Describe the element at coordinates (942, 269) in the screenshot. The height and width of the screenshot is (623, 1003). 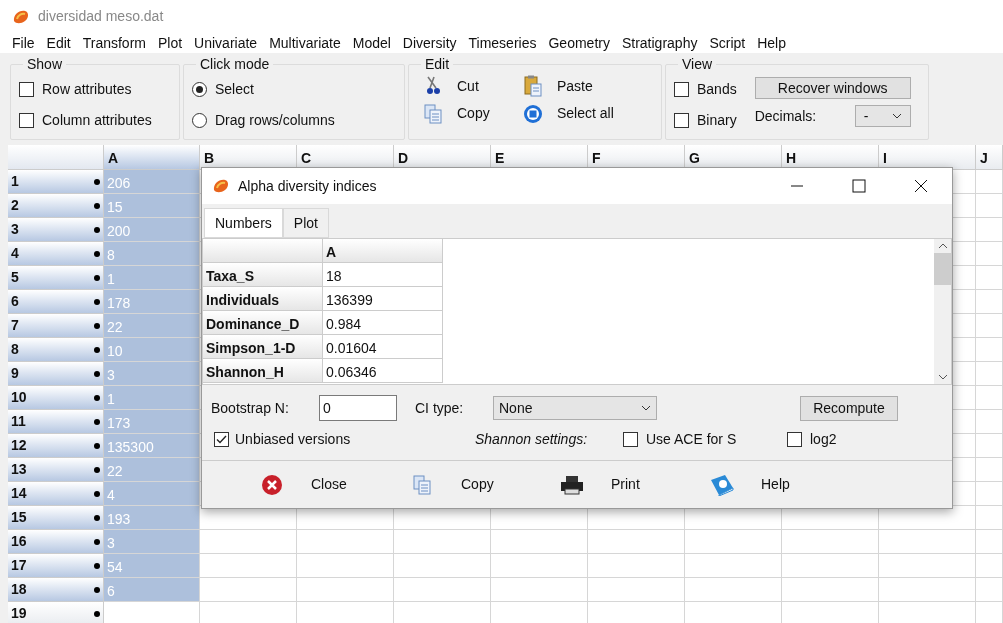
I see `scrollbar-thumb` at that location.